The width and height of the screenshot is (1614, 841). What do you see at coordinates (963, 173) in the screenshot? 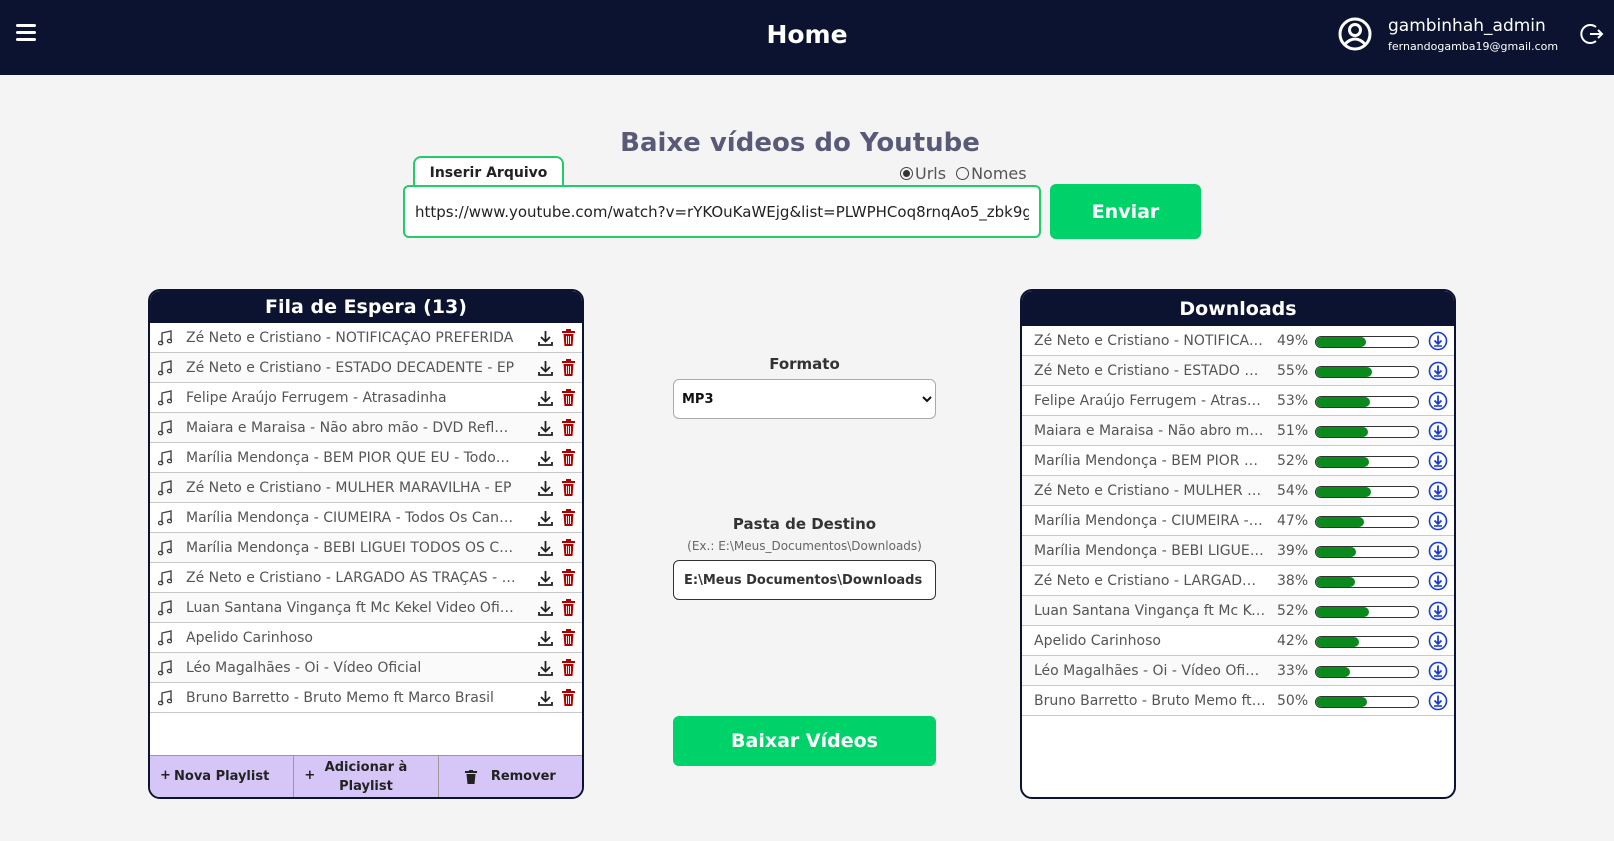
I see `radio-names-circle` at bounding box center [963, 173].